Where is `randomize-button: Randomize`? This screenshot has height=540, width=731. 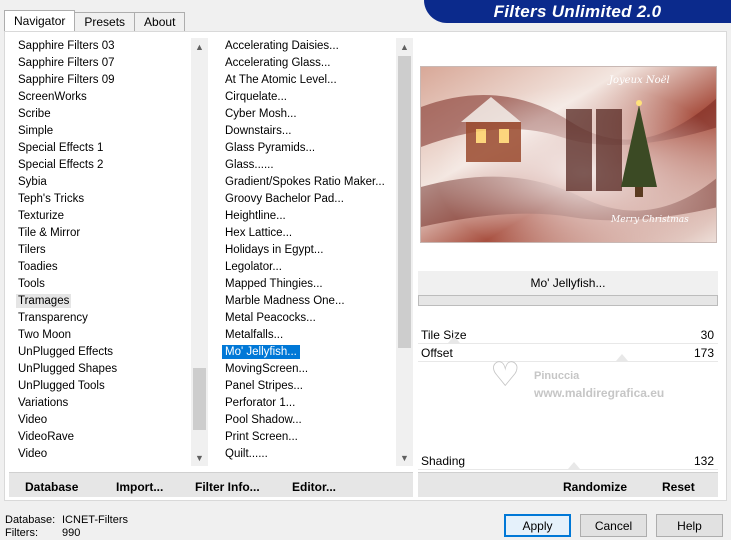 randomize-button: Randomize is located at coordinates (595, 487).